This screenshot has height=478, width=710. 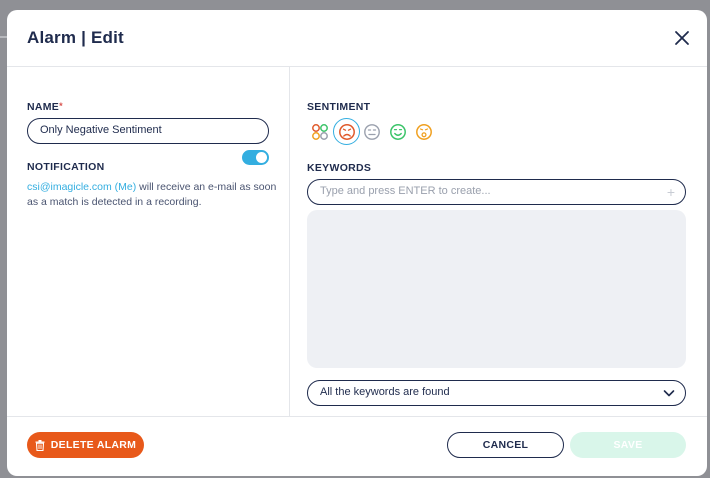 I want to click on name-input-value: Only Negative Sentiment, so click(x=101, y=130).